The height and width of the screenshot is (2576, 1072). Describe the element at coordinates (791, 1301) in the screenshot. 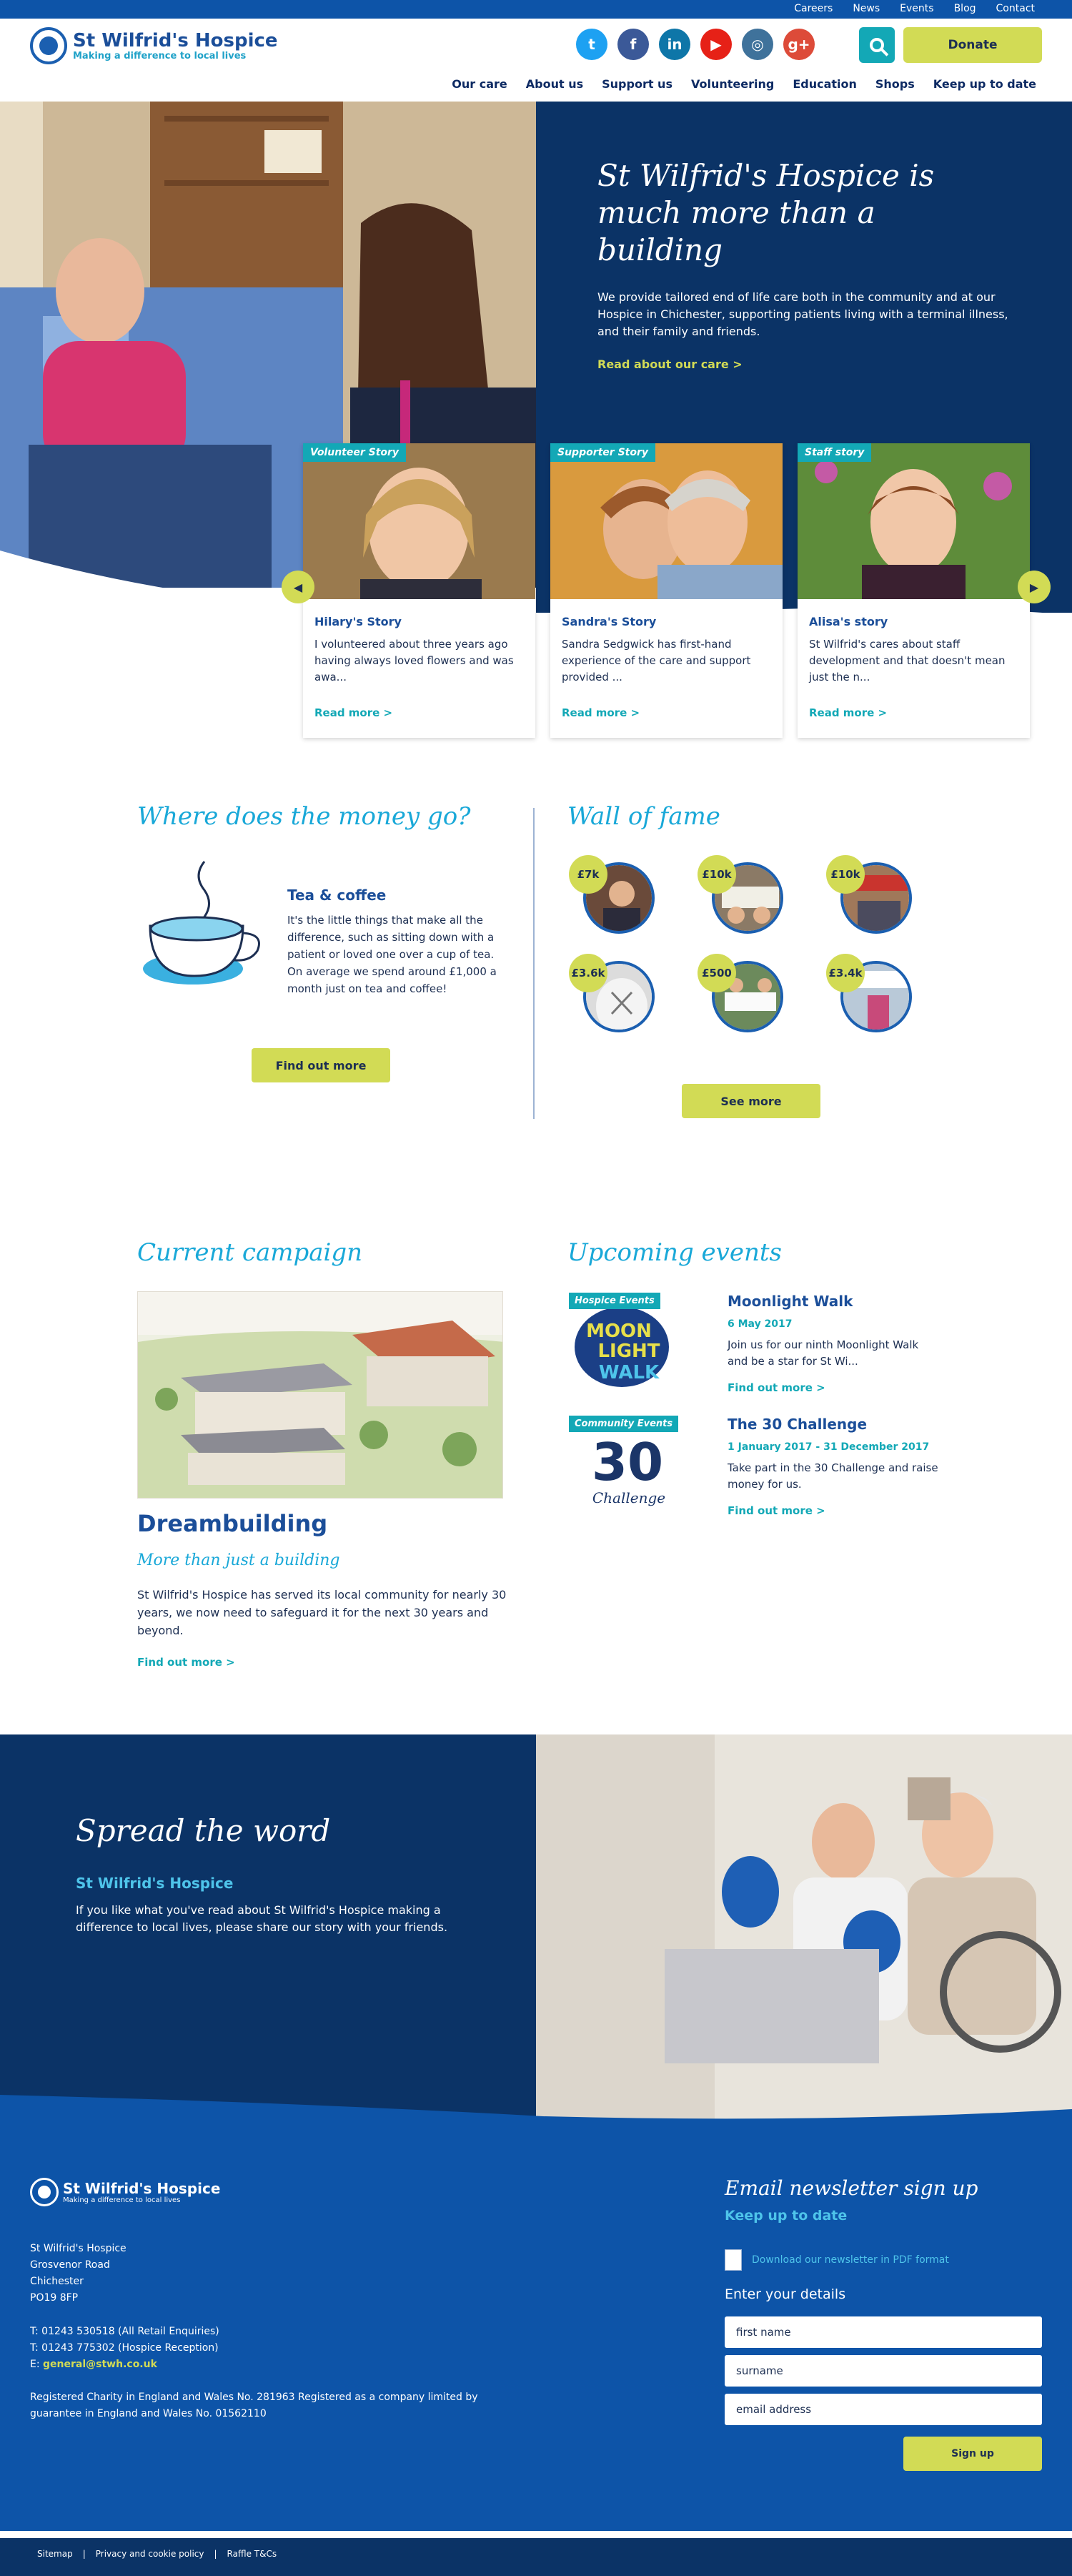

I see `event-title: Moonlight Walk` at that location.